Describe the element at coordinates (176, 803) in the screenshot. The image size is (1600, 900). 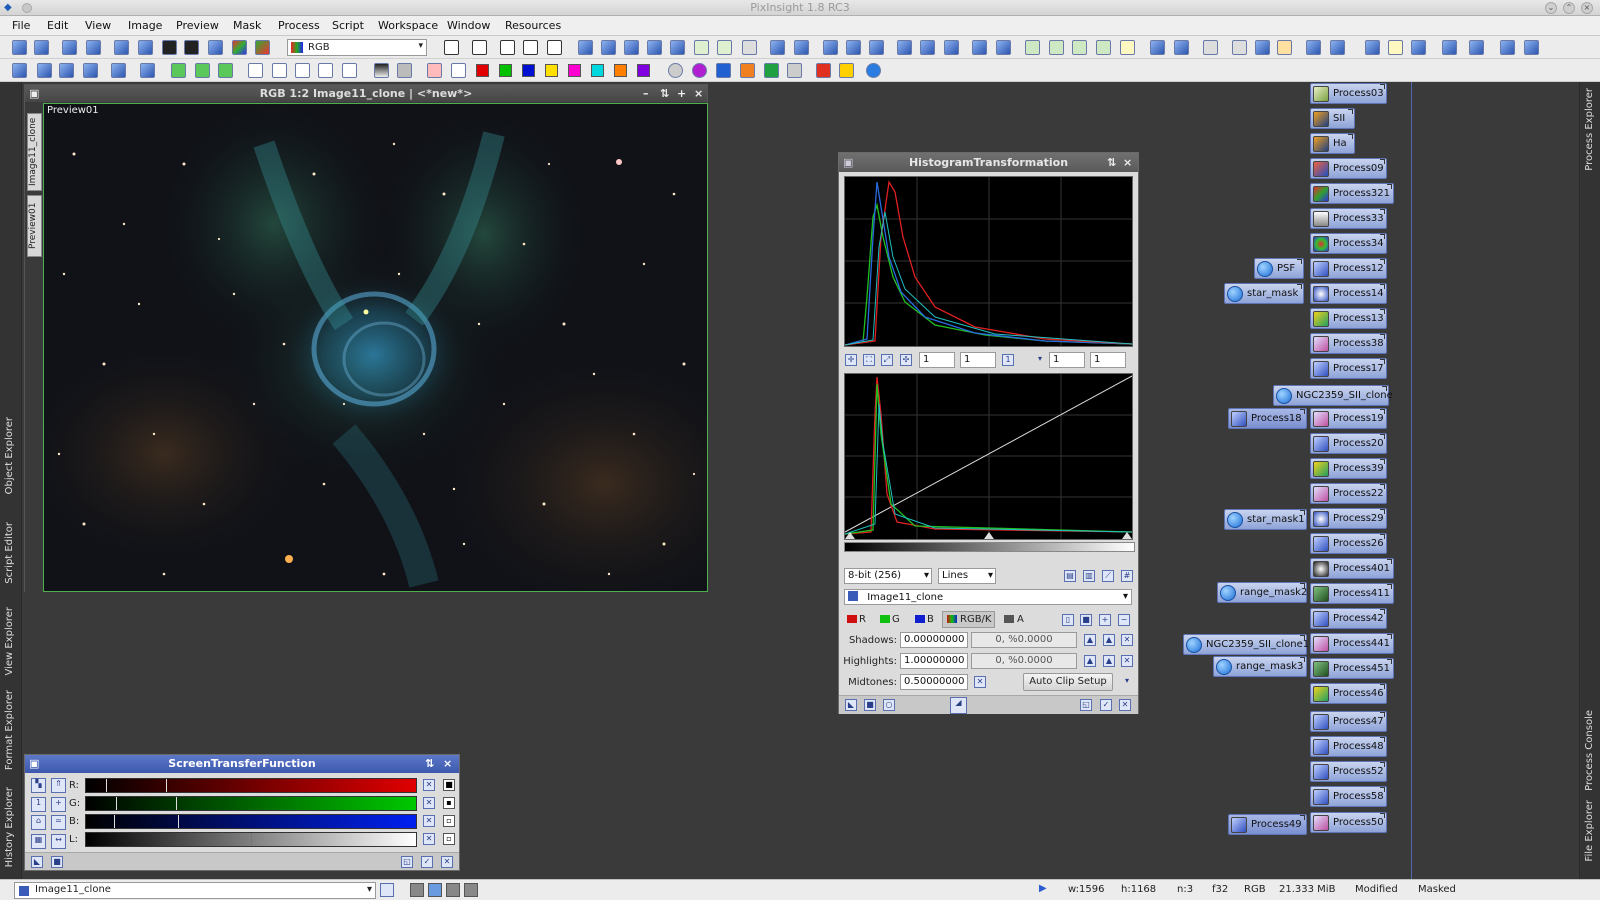
I see `stf-green-midtones-handle` at that location.